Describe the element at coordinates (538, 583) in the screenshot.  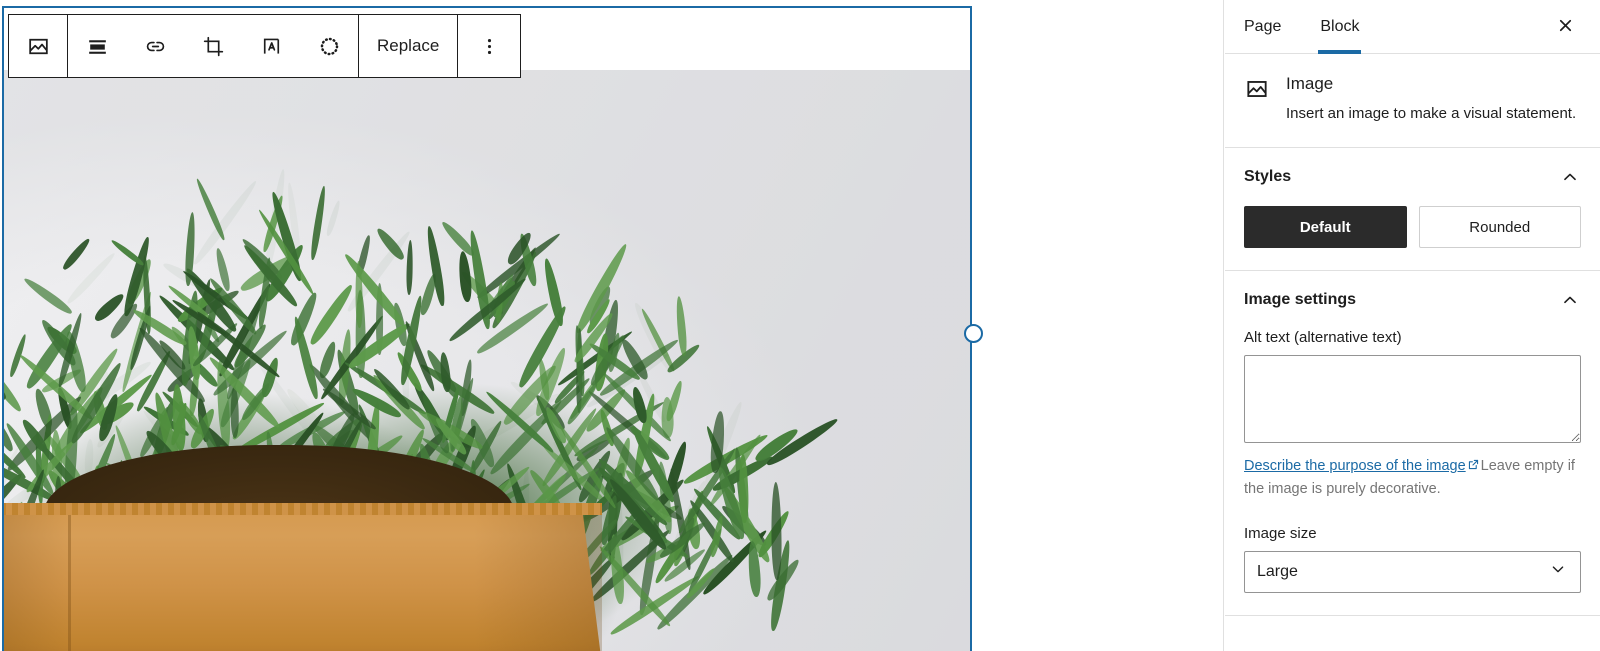
I see `pot-shadow-right` at that location.